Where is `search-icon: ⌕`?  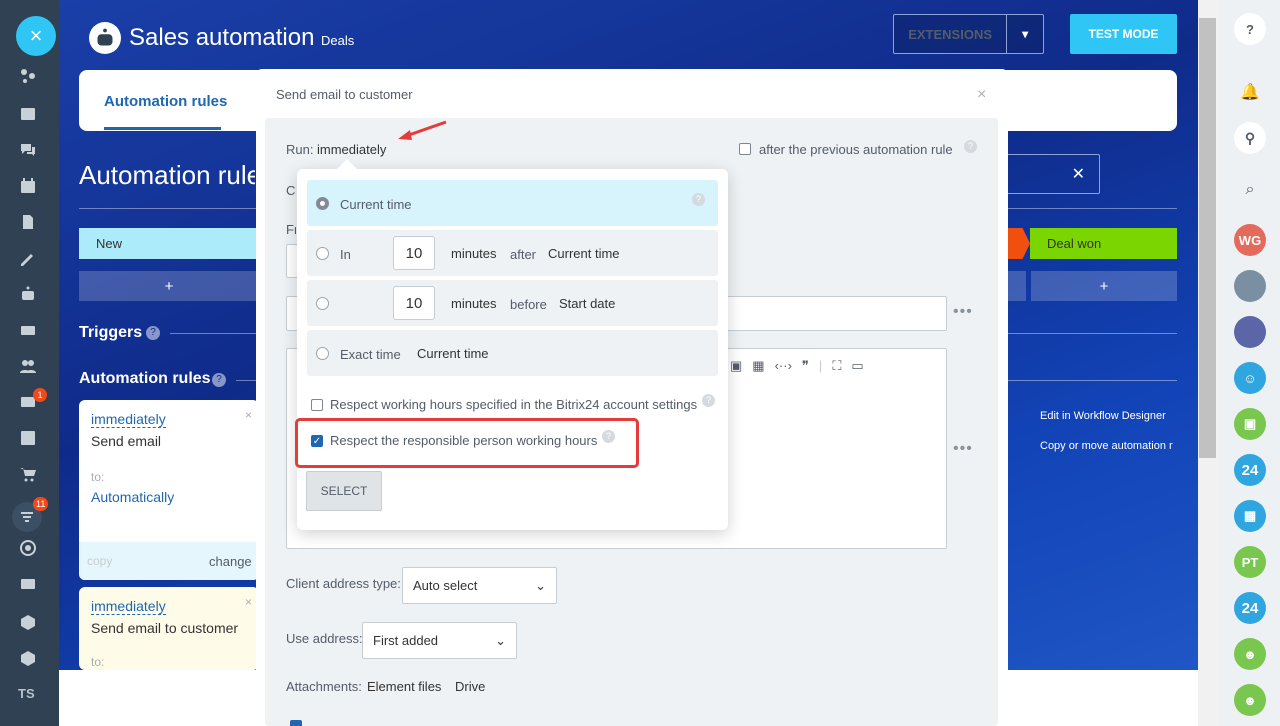 search-icon: ⌕ is located at coordinates (1250, 190).